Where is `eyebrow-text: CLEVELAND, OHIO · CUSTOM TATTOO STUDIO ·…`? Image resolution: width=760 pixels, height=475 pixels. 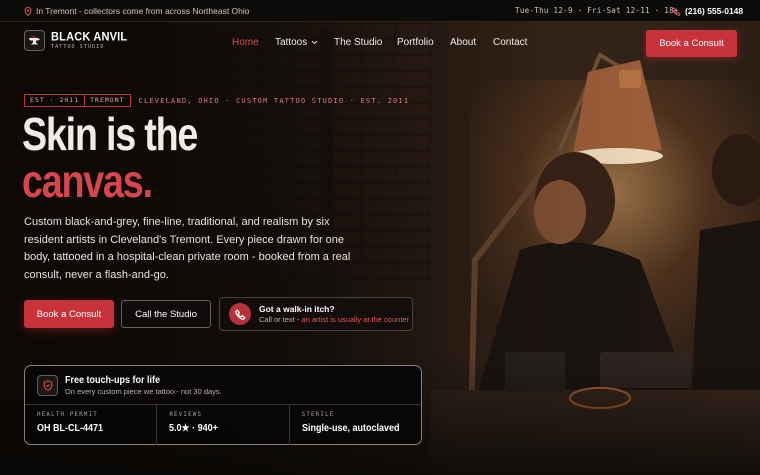 eyebrow-text: CLEVELAND, OHIO · CUSTOM TATTOO STUDIO ·… is located at coordinates (274, 100).